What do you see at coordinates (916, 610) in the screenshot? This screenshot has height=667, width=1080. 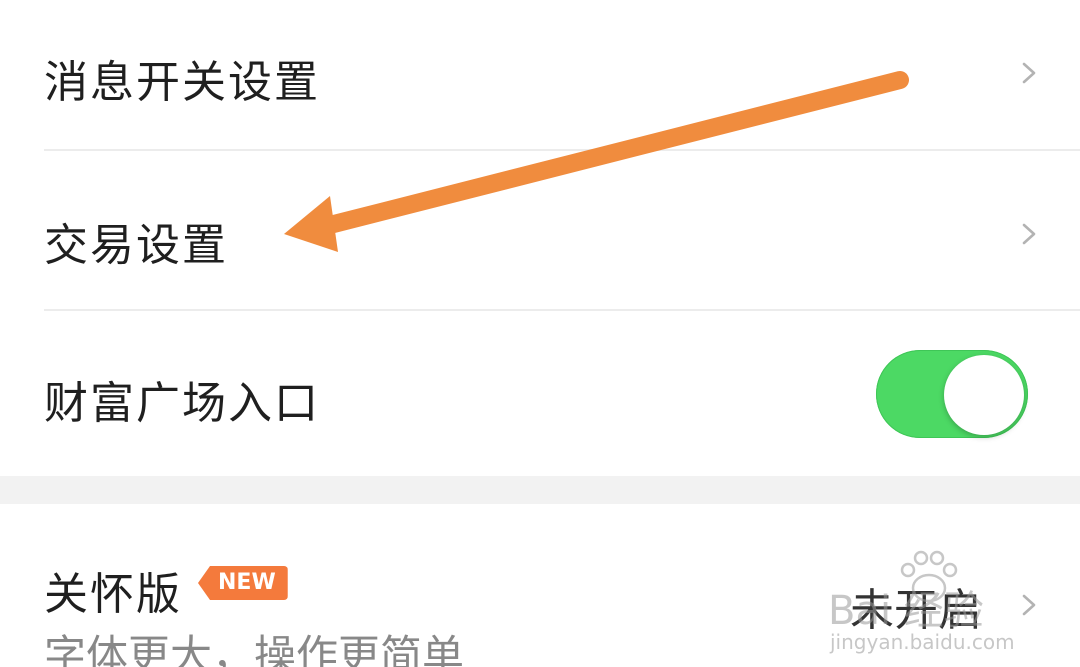 I see `care-mode-status: 未开启` at bounding box center [916, 610].